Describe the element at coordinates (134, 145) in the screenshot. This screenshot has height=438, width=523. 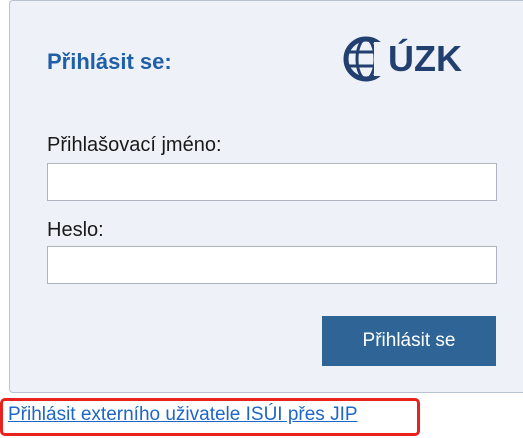
I see `username-label: Přihlašovací jméno:` at that location.